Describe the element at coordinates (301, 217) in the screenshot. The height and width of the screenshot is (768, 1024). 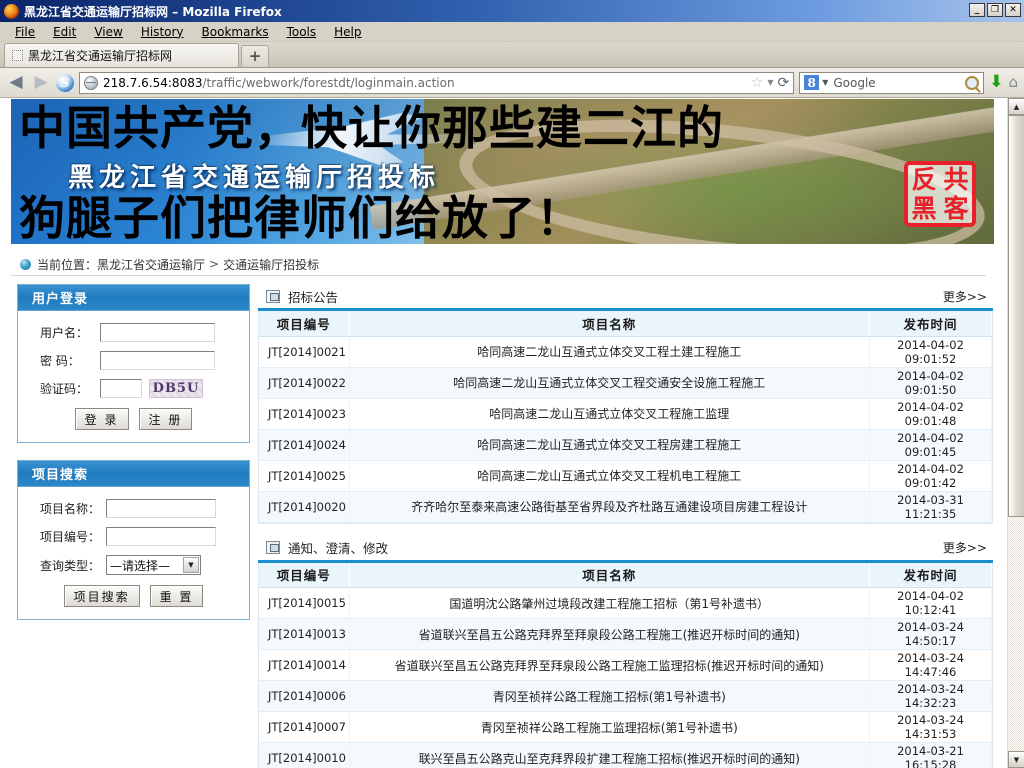
I see `defacement-text-line-2: 狗腿子们把律师们给放了！` at that location.